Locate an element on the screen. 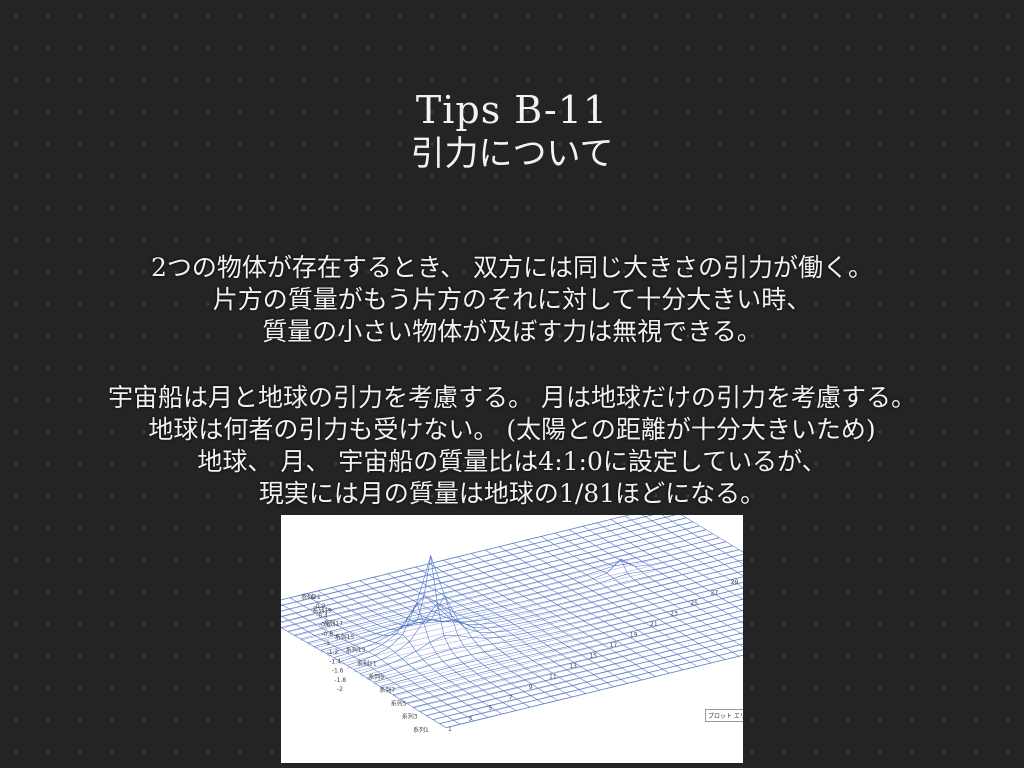  series-tick-label: 系列21 is located at coordinates (311, 597).